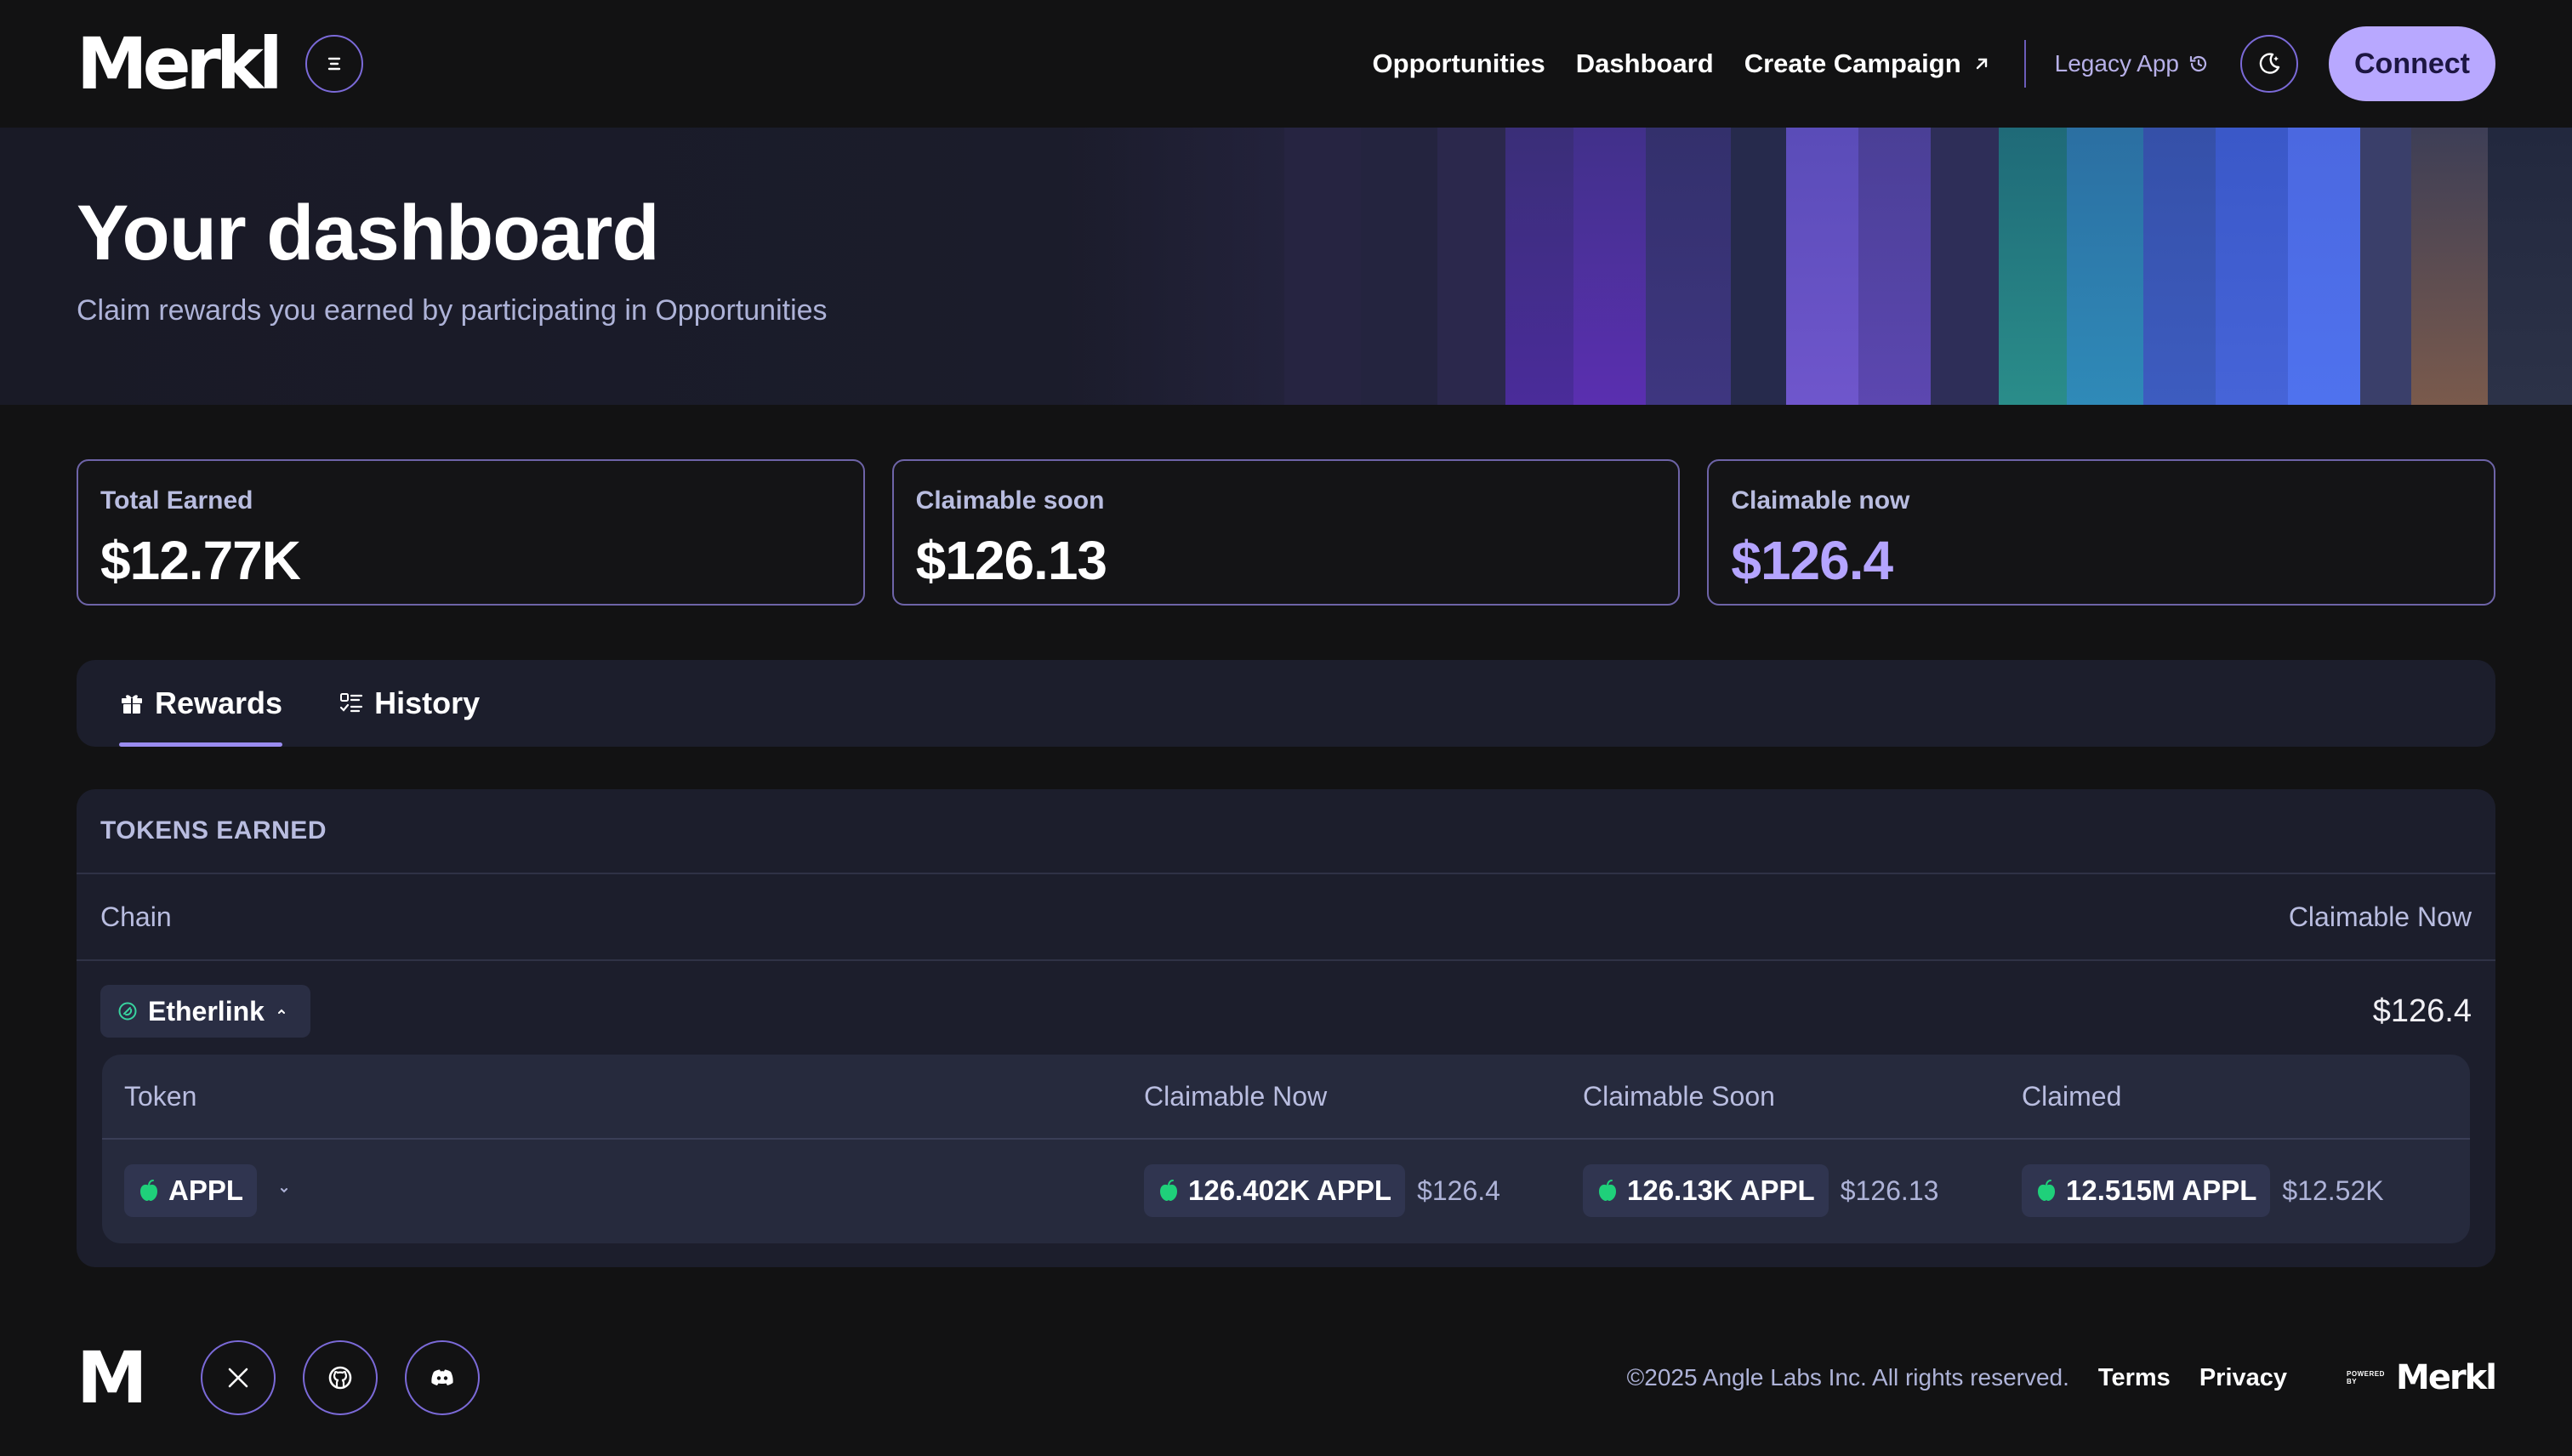  Describe the element at coordinates (128, 1011) in the screenshot. I see `etherlink-icon` at that location.